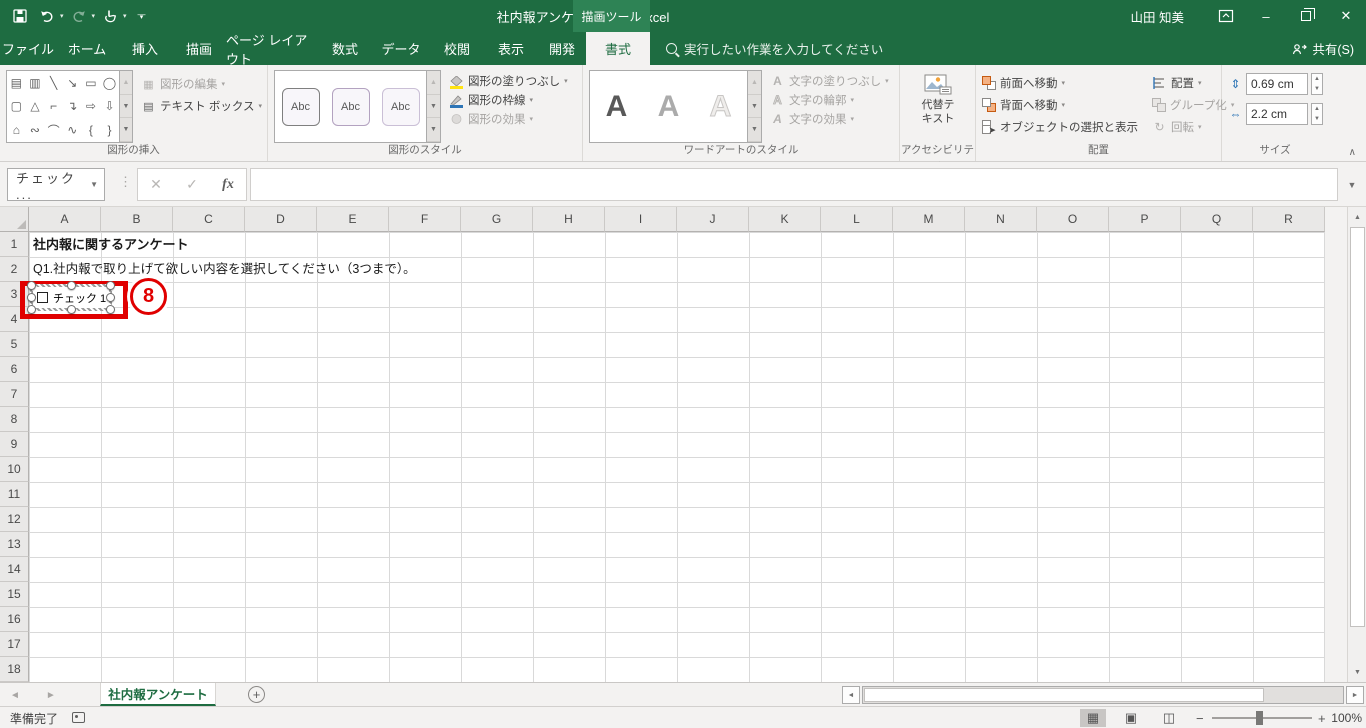  What do you see at coordinates (14, 594) in the screenshot?
I see `row-header: 15` at bounding box center [14, 594].